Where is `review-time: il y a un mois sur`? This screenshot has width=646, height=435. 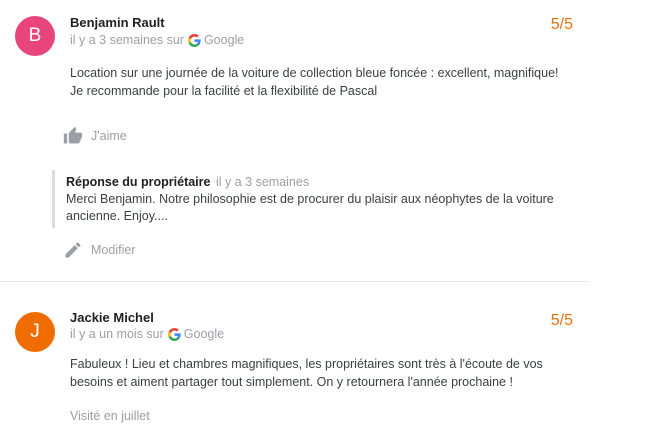 review-time: il y a un mois sur is located at coordinates (117, 334).